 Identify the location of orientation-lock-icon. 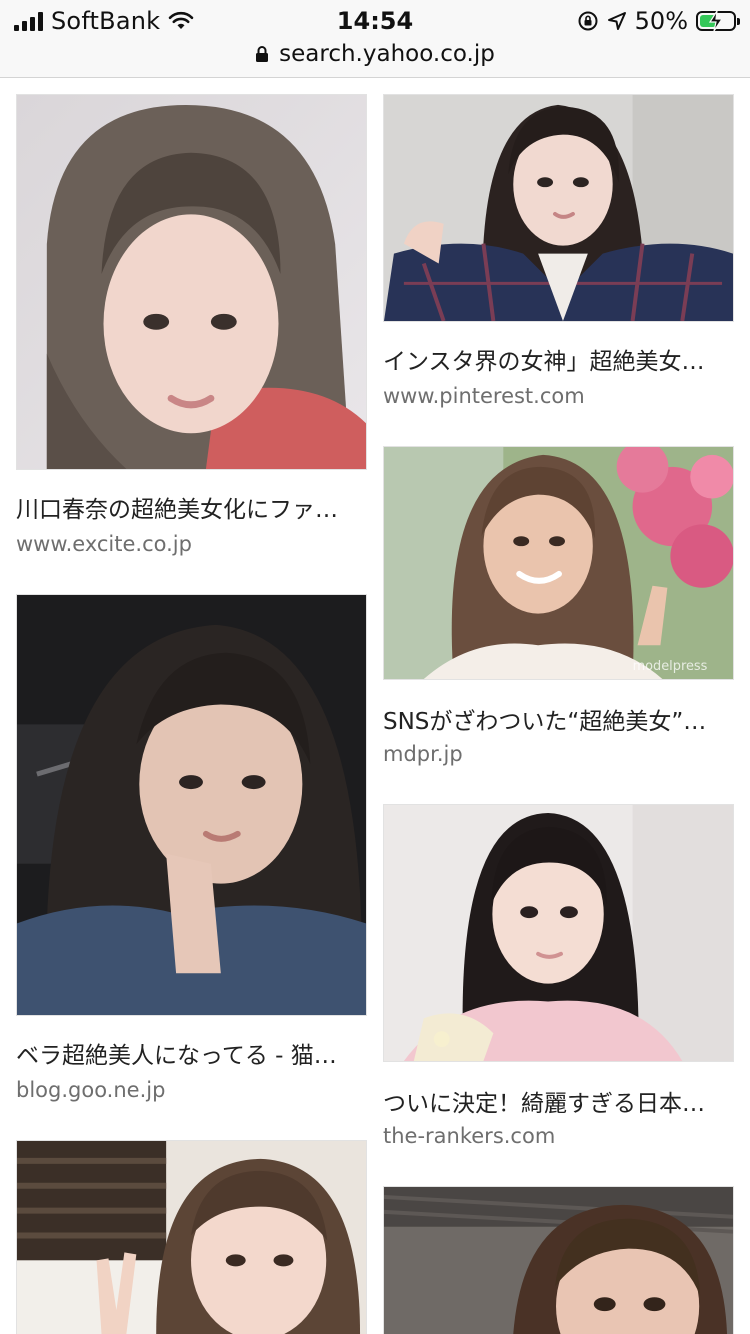
(588, 21).